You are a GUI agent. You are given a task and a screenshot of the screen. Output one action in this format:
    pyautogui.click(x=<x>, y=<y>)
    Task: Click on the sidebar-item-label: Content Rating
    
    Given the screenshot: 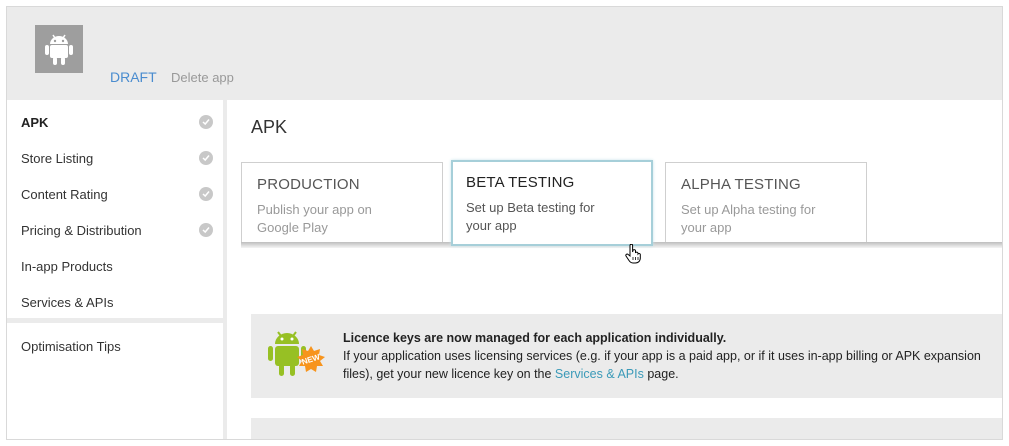 What is the action you would take?
    pyautogui.click(x=64, y=194)
    